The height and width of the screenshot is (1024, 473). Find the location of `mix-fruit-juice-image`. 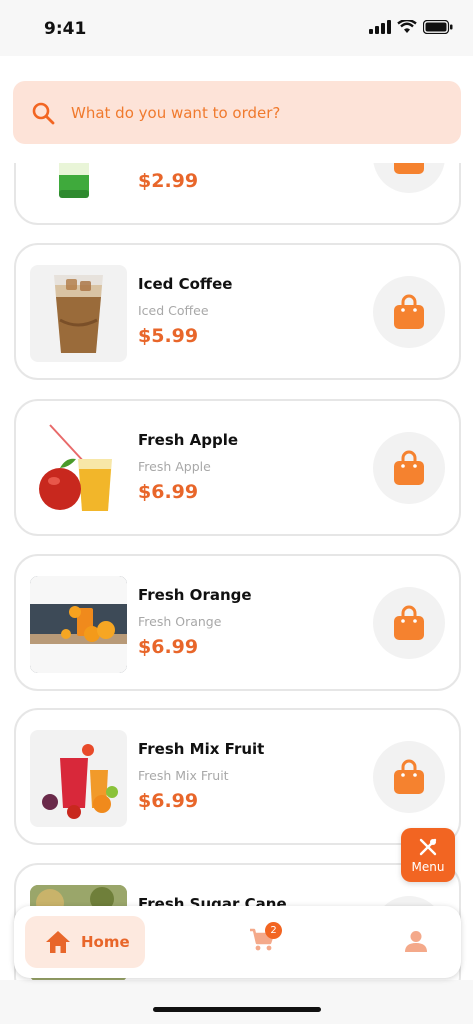

mix-fruit-juice-image is located at coordinates (80, 781).